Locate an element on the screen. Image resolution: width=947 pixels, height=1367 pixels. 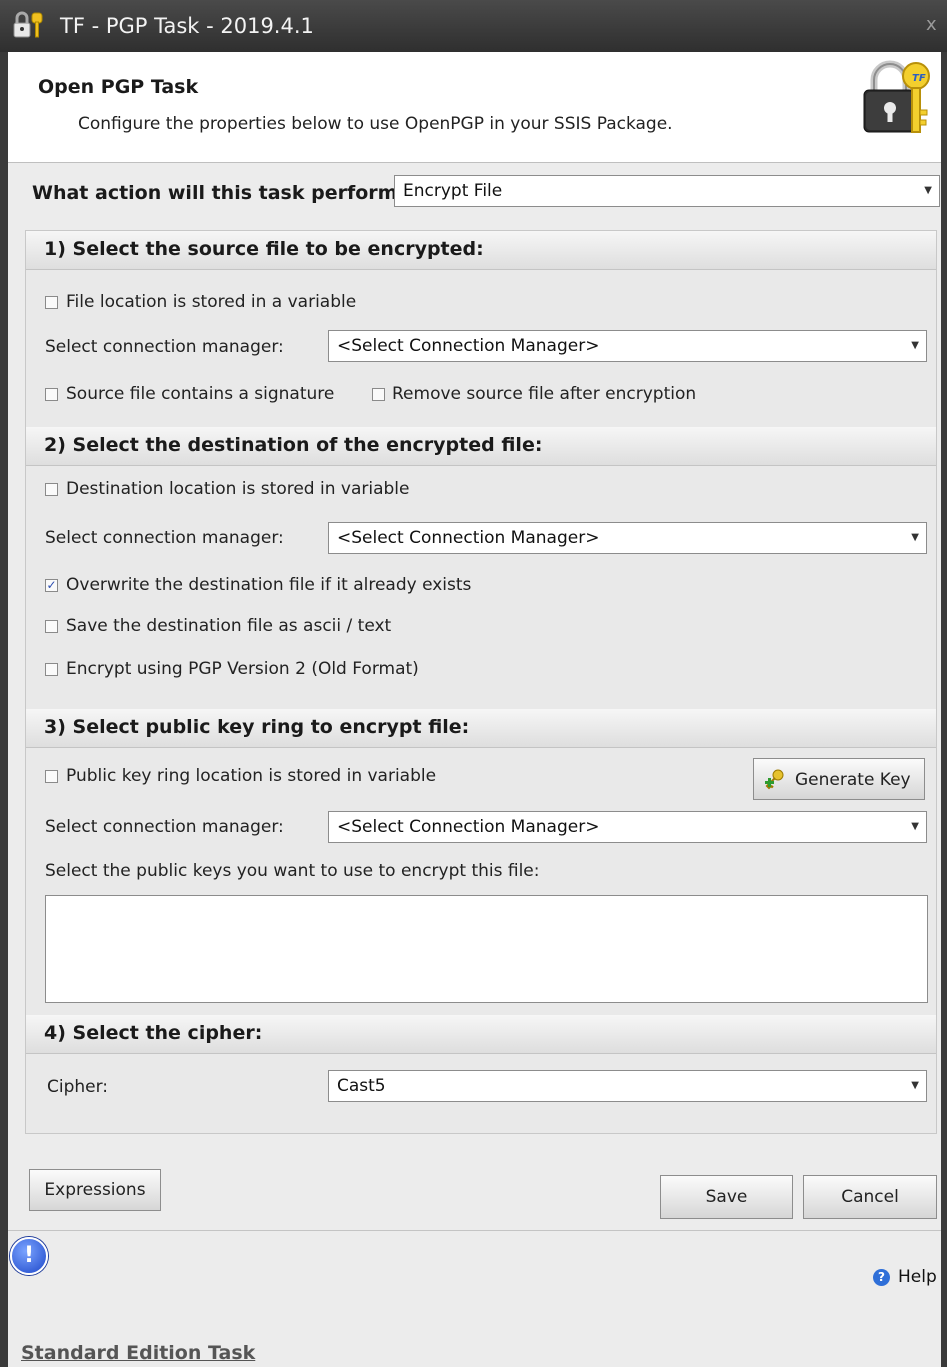
source-conn-label: Select connection manager: is located at coordinates (164, 347).